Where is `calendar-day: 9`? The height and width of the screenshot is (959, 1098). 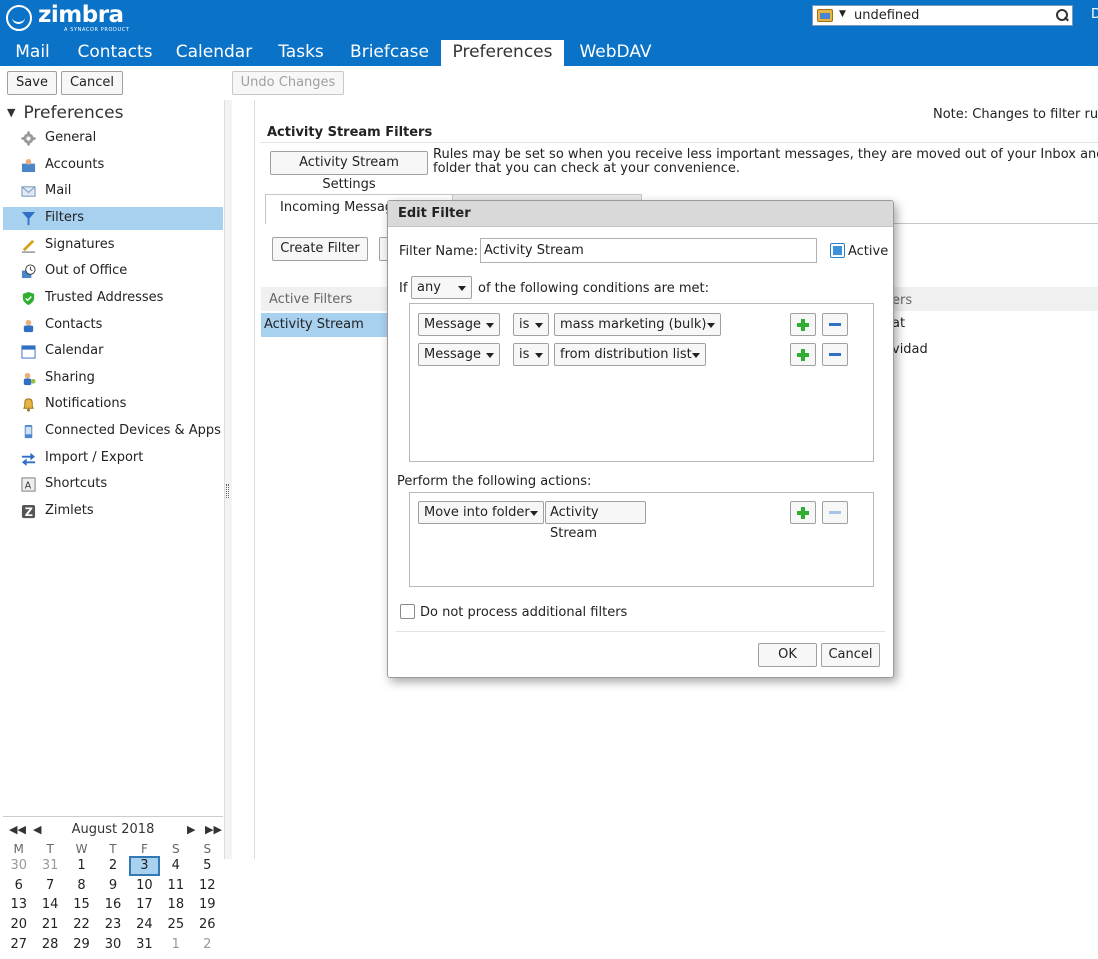 calendar-day: 9 is located at coordinates (112, 886).